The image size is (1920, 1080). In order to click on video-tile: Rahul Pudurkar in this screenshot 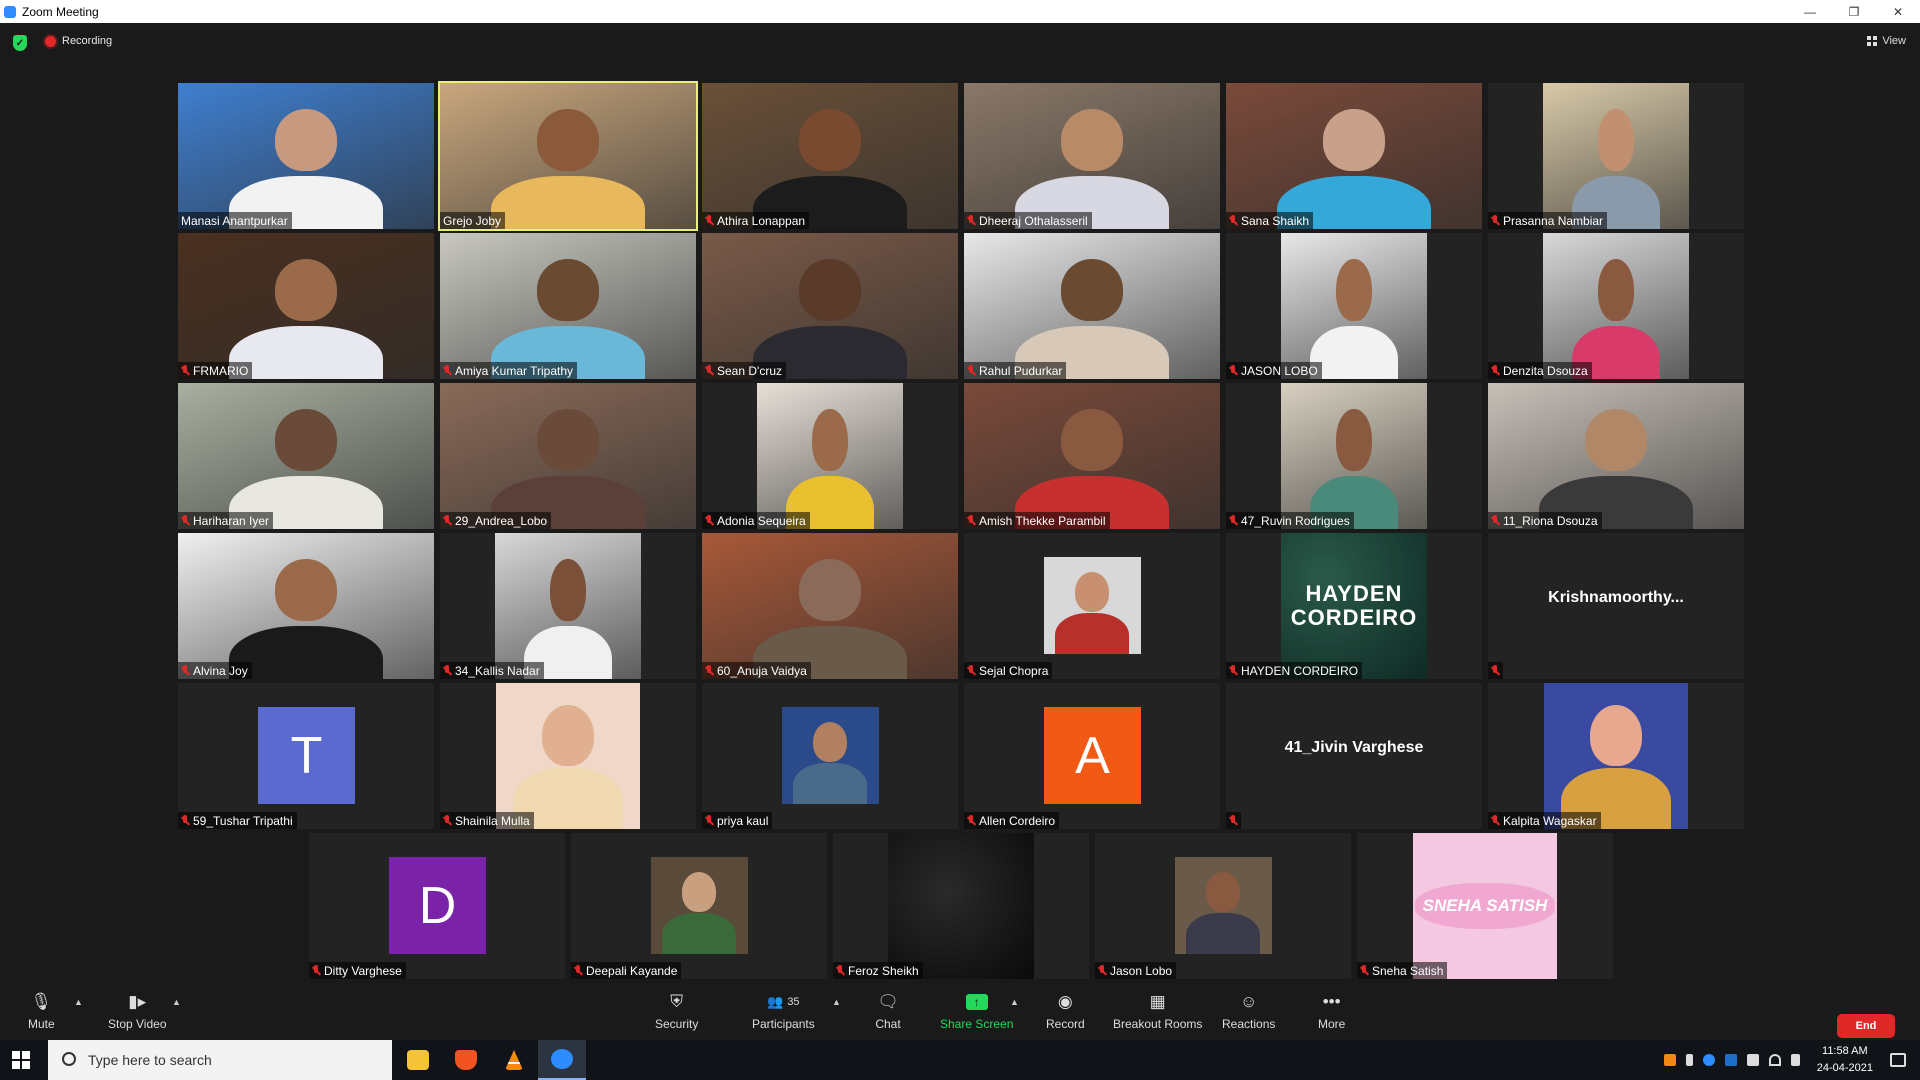, I will do `click(1092, 306)`.